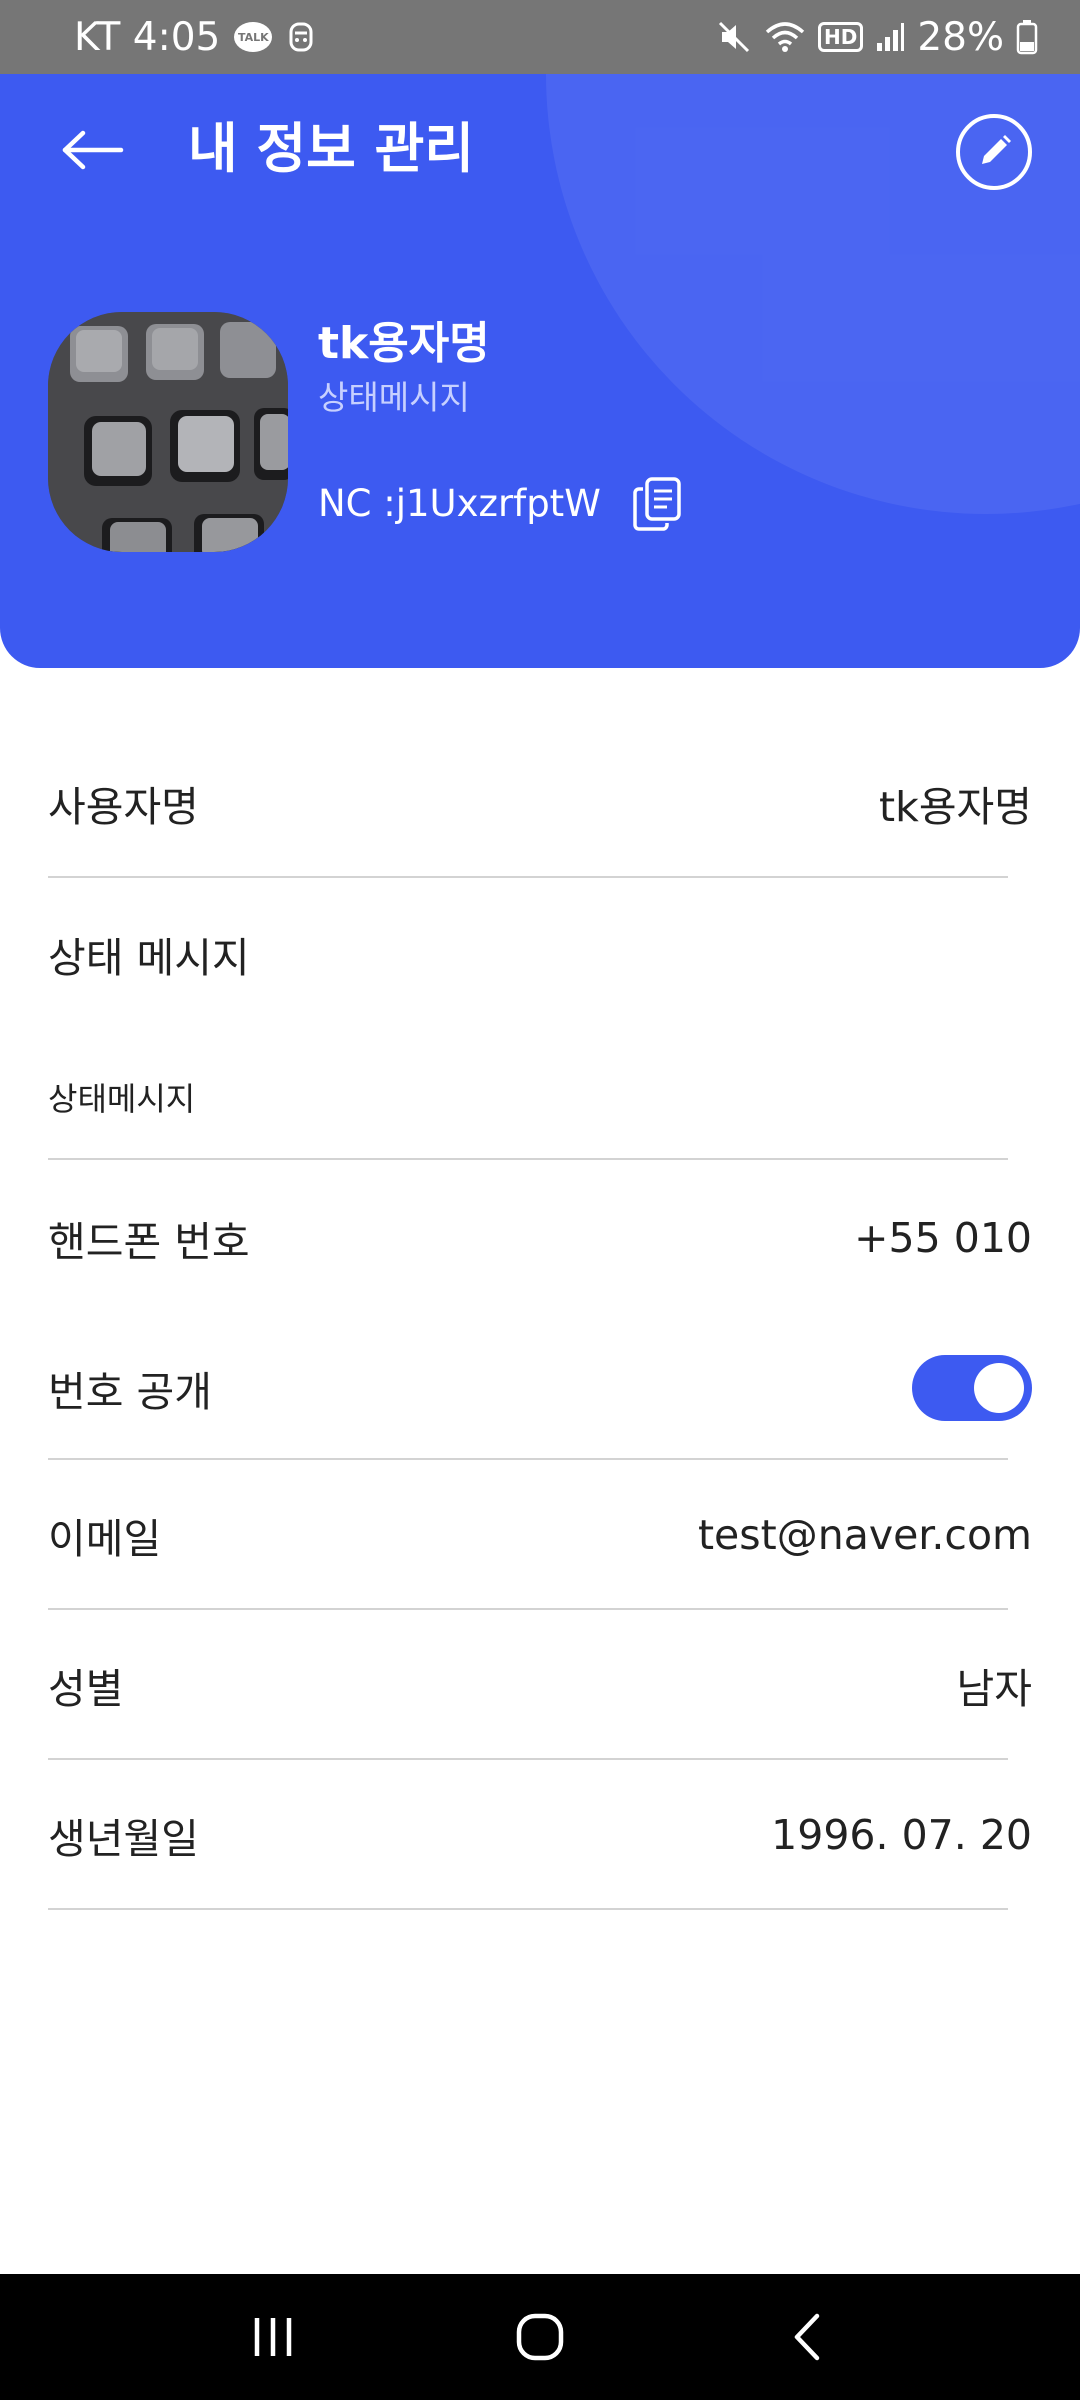 This screenshot has height=2400, width=1080. Describe the element at coordinates (123, 1839) in the screenshot. I see `birthday-label: 생년월일` at that location.